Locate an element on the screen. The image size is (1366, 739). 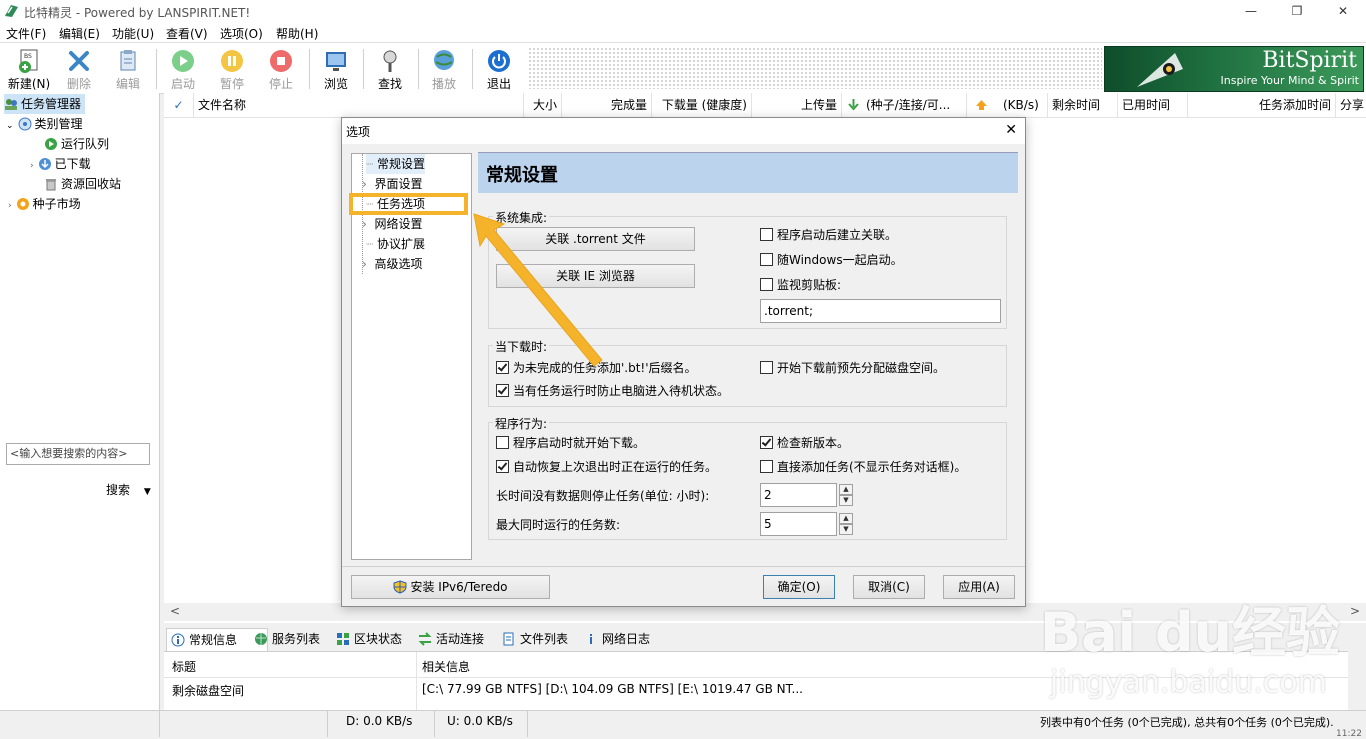
options-tree-network: › 网络设置 is located at coordinates (392, 224).